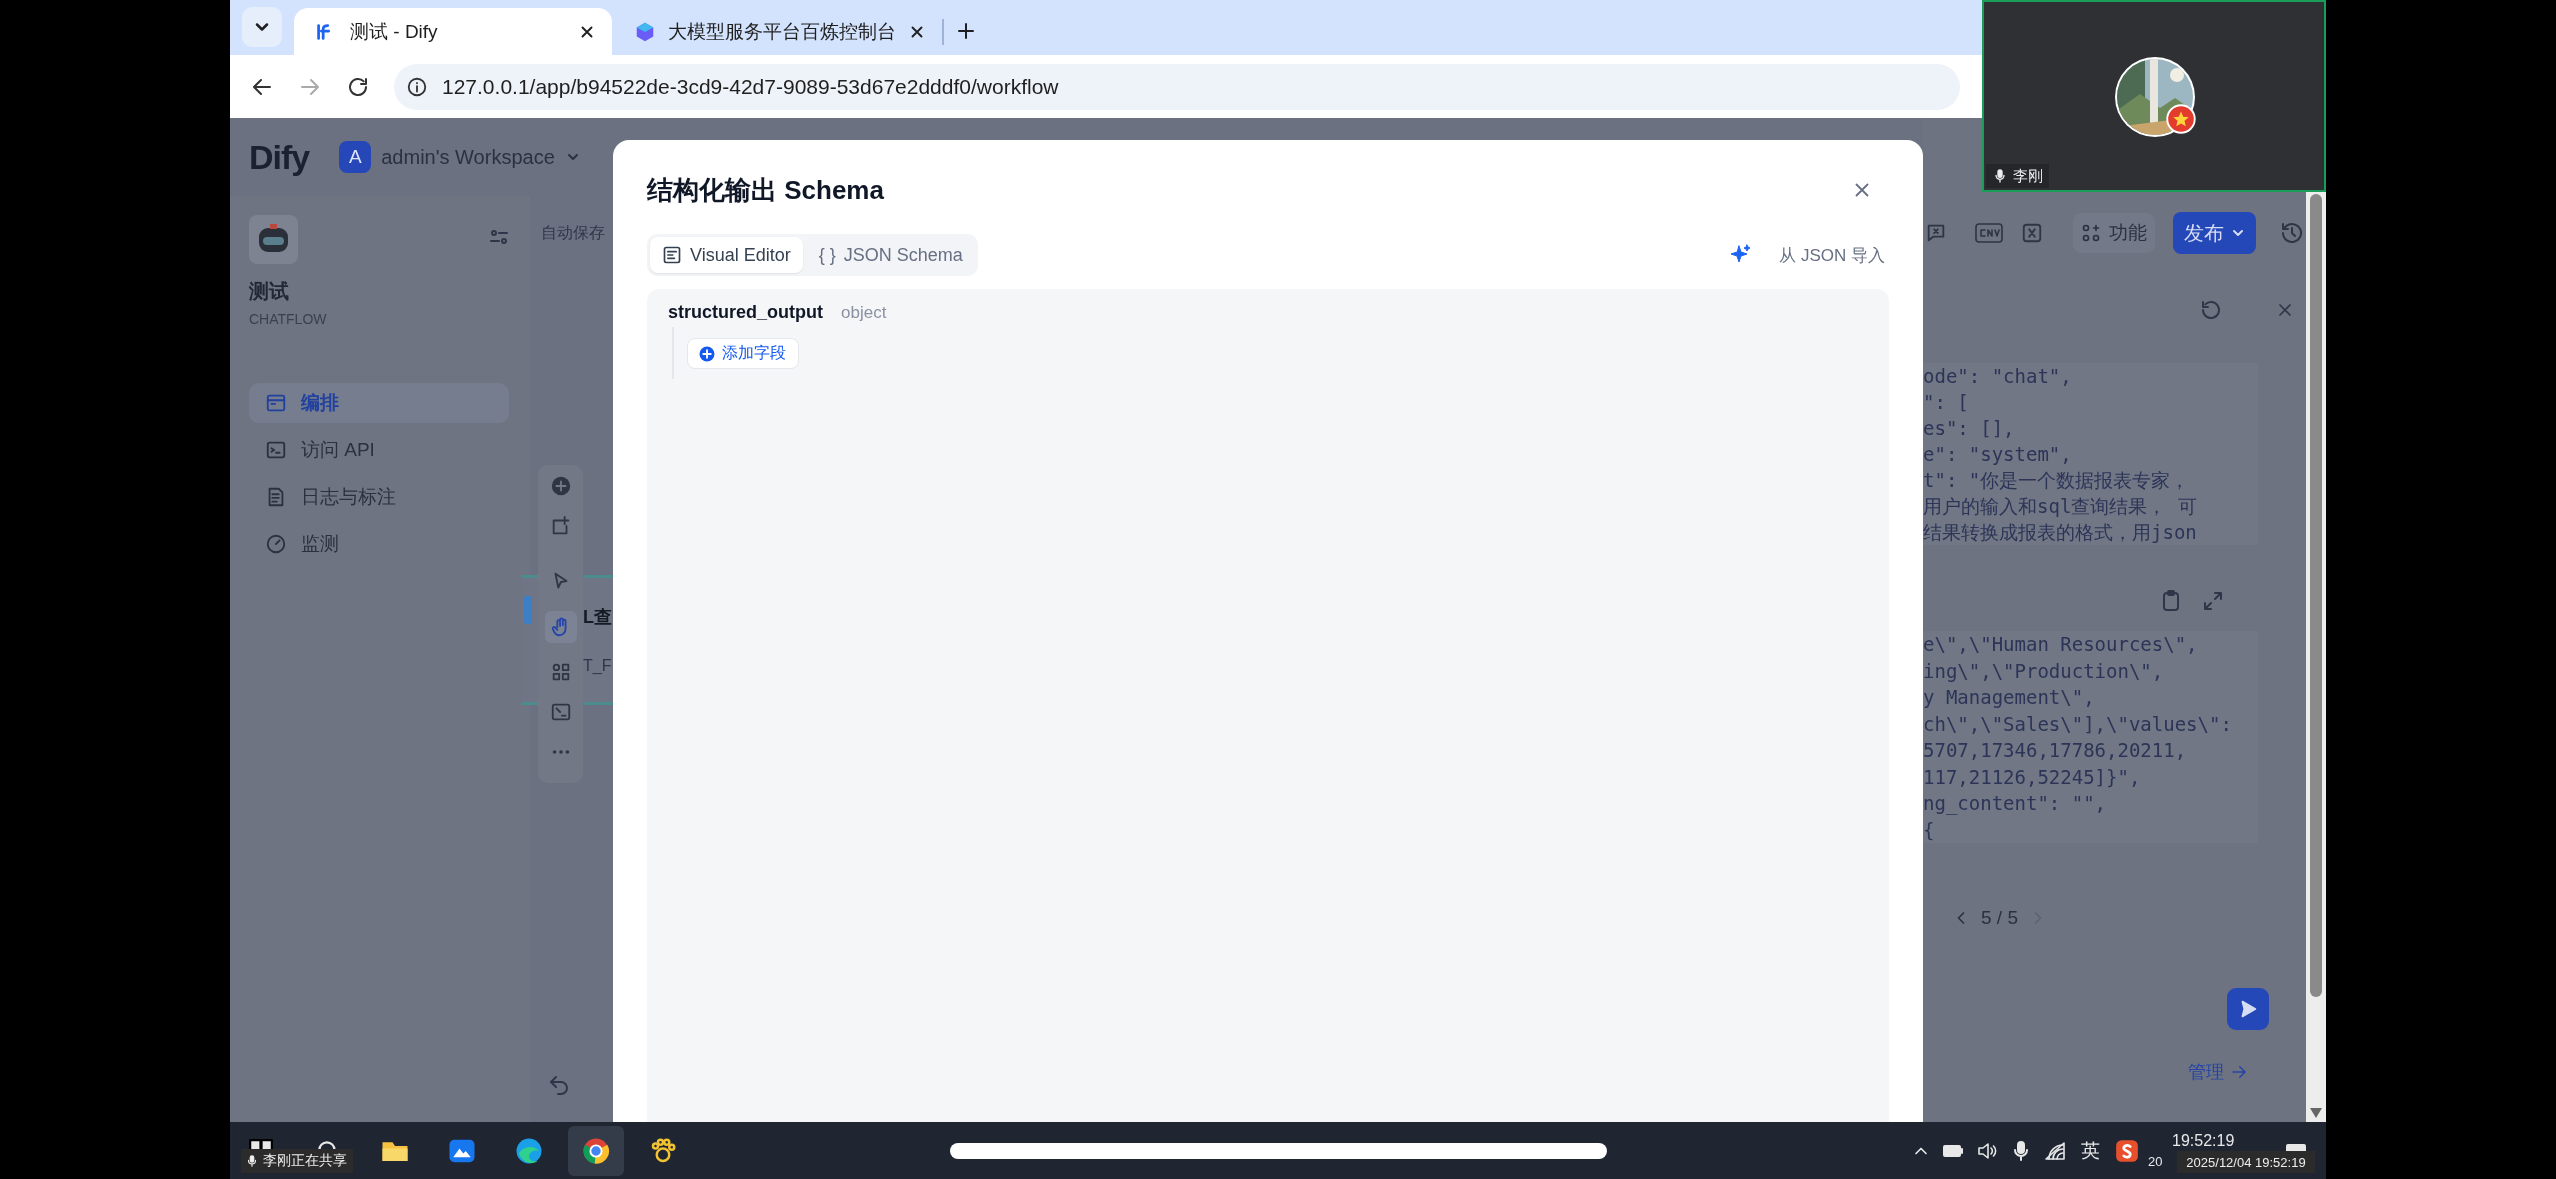 The width and height of the screenshot is (2556, 1179). I want to click on sidebar-item: 日志与标注, so click(379, 497).